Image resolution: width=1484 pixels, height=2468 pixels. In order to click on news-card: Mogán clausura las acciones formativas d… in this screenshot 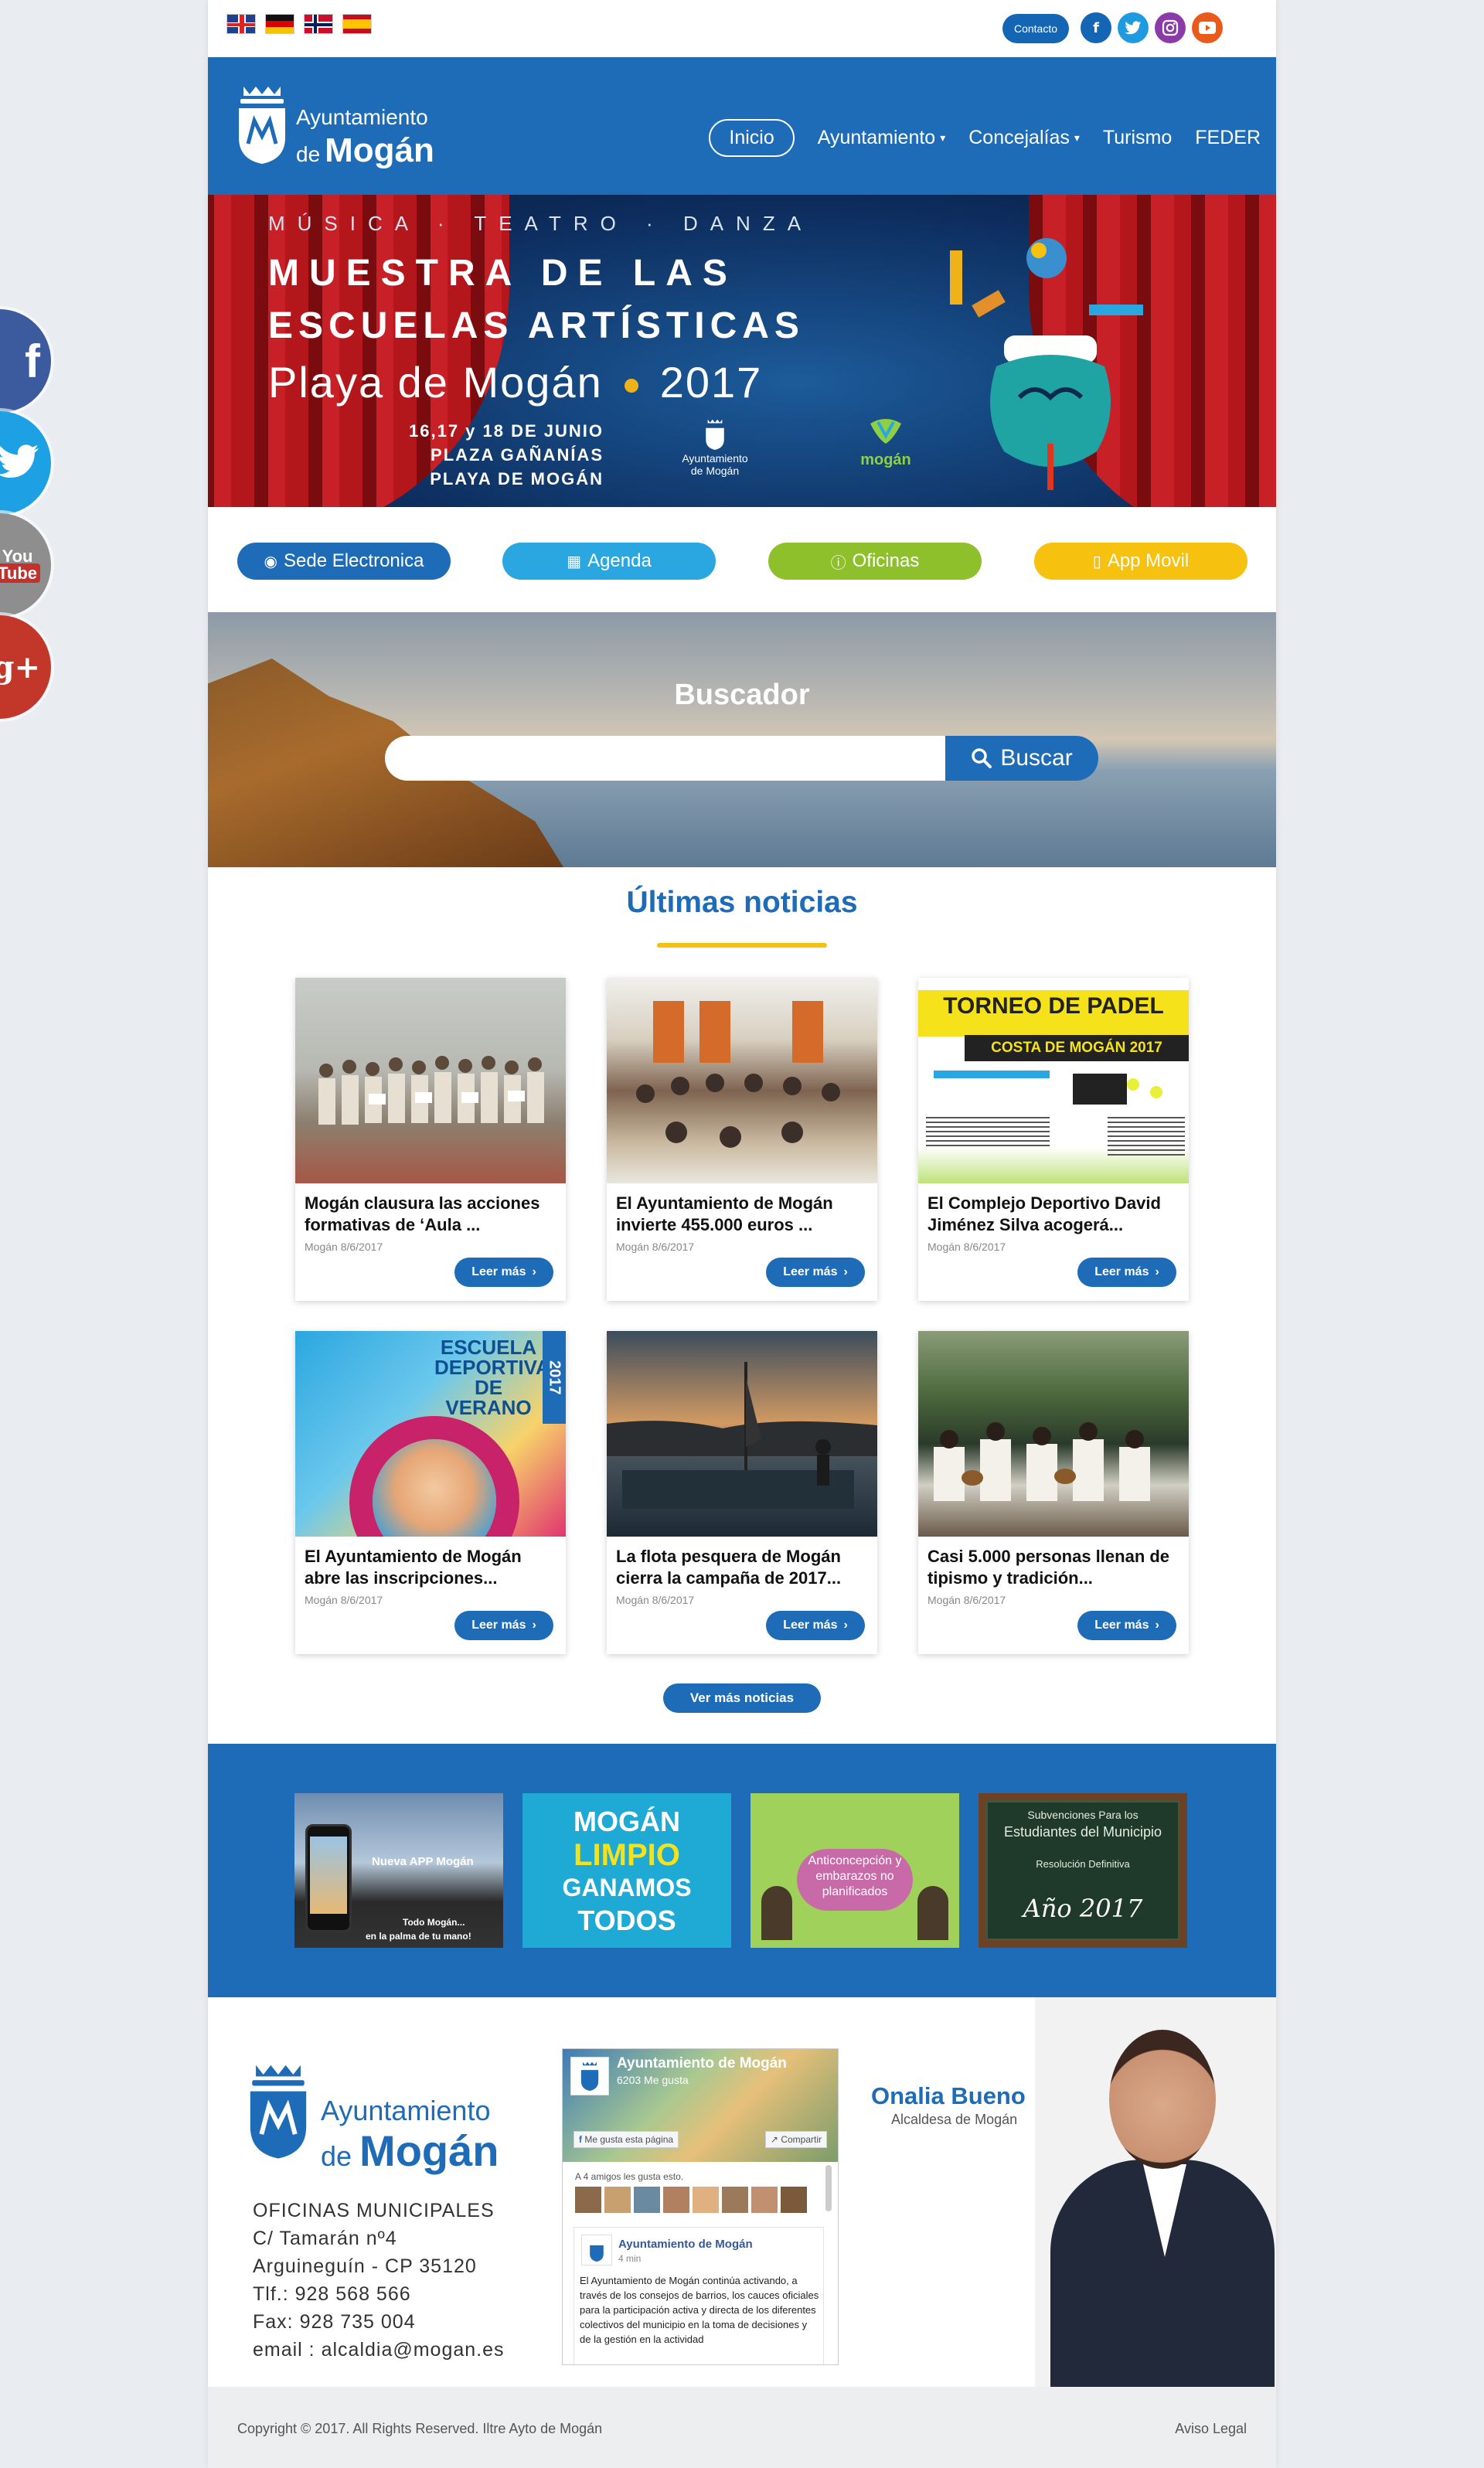, I will do `click(430, 1140)`.